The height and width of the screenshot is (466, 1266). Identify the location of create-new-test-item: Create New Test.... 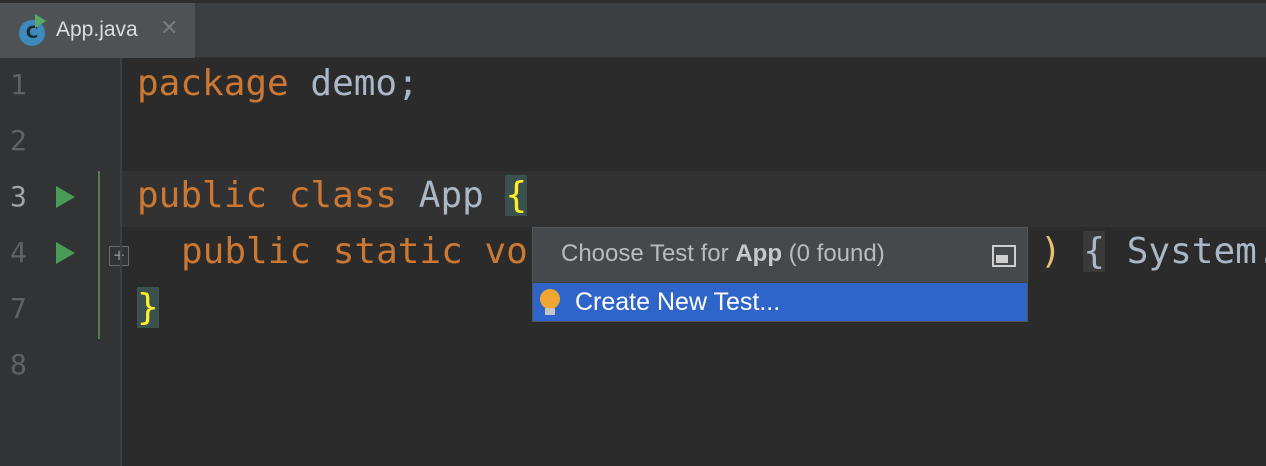
(780, 302).